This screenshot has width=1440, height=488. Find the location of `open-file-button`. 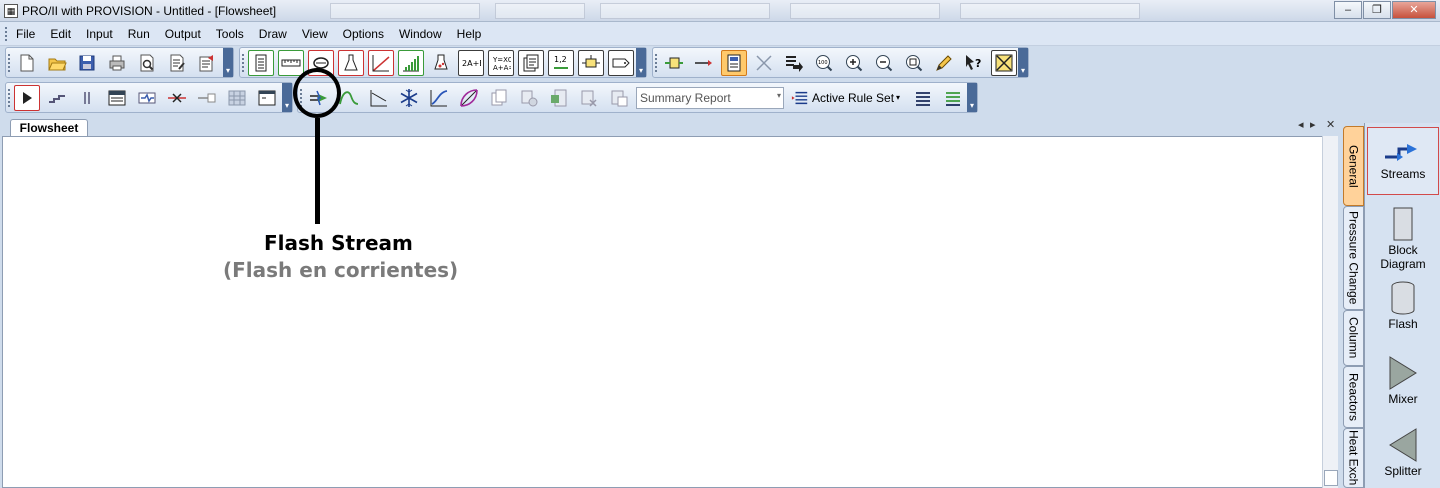

open-file-button is located at coordinates (57, 63).